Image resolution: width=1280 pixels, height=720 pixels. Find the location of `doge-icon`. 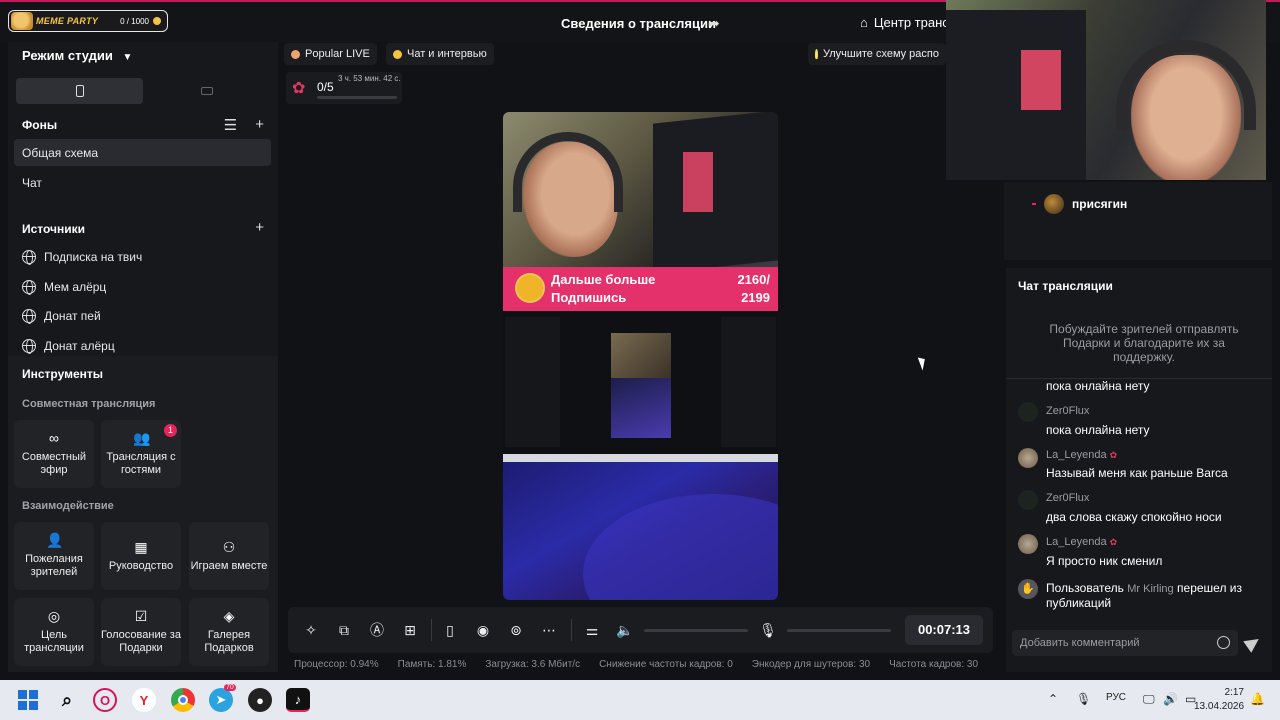

doge-icon is located at coordinates (22, 21).